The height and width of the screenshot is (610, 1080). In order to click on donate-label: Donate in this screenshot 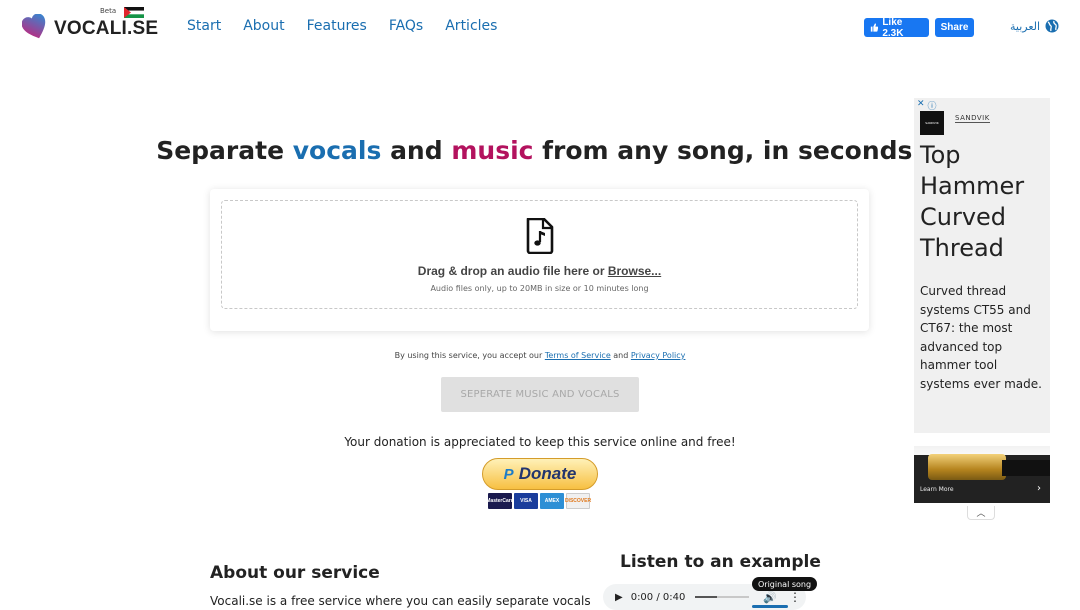, I will do `click(547, 473)`.